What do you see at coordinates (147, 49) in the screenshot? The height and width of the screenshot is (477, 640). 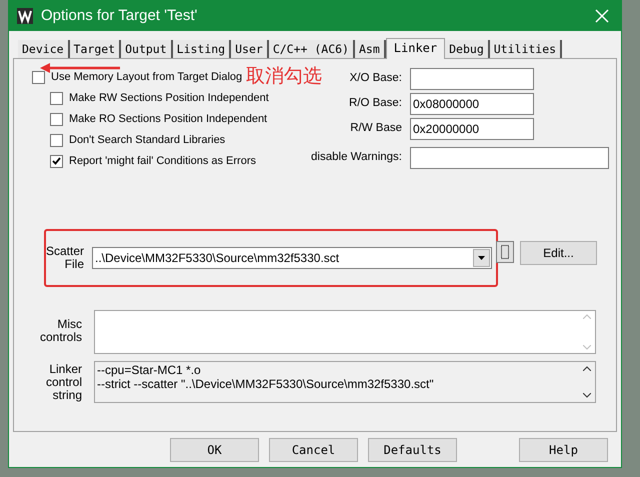 I see `tab: Output` at bounding box center [147, 49].